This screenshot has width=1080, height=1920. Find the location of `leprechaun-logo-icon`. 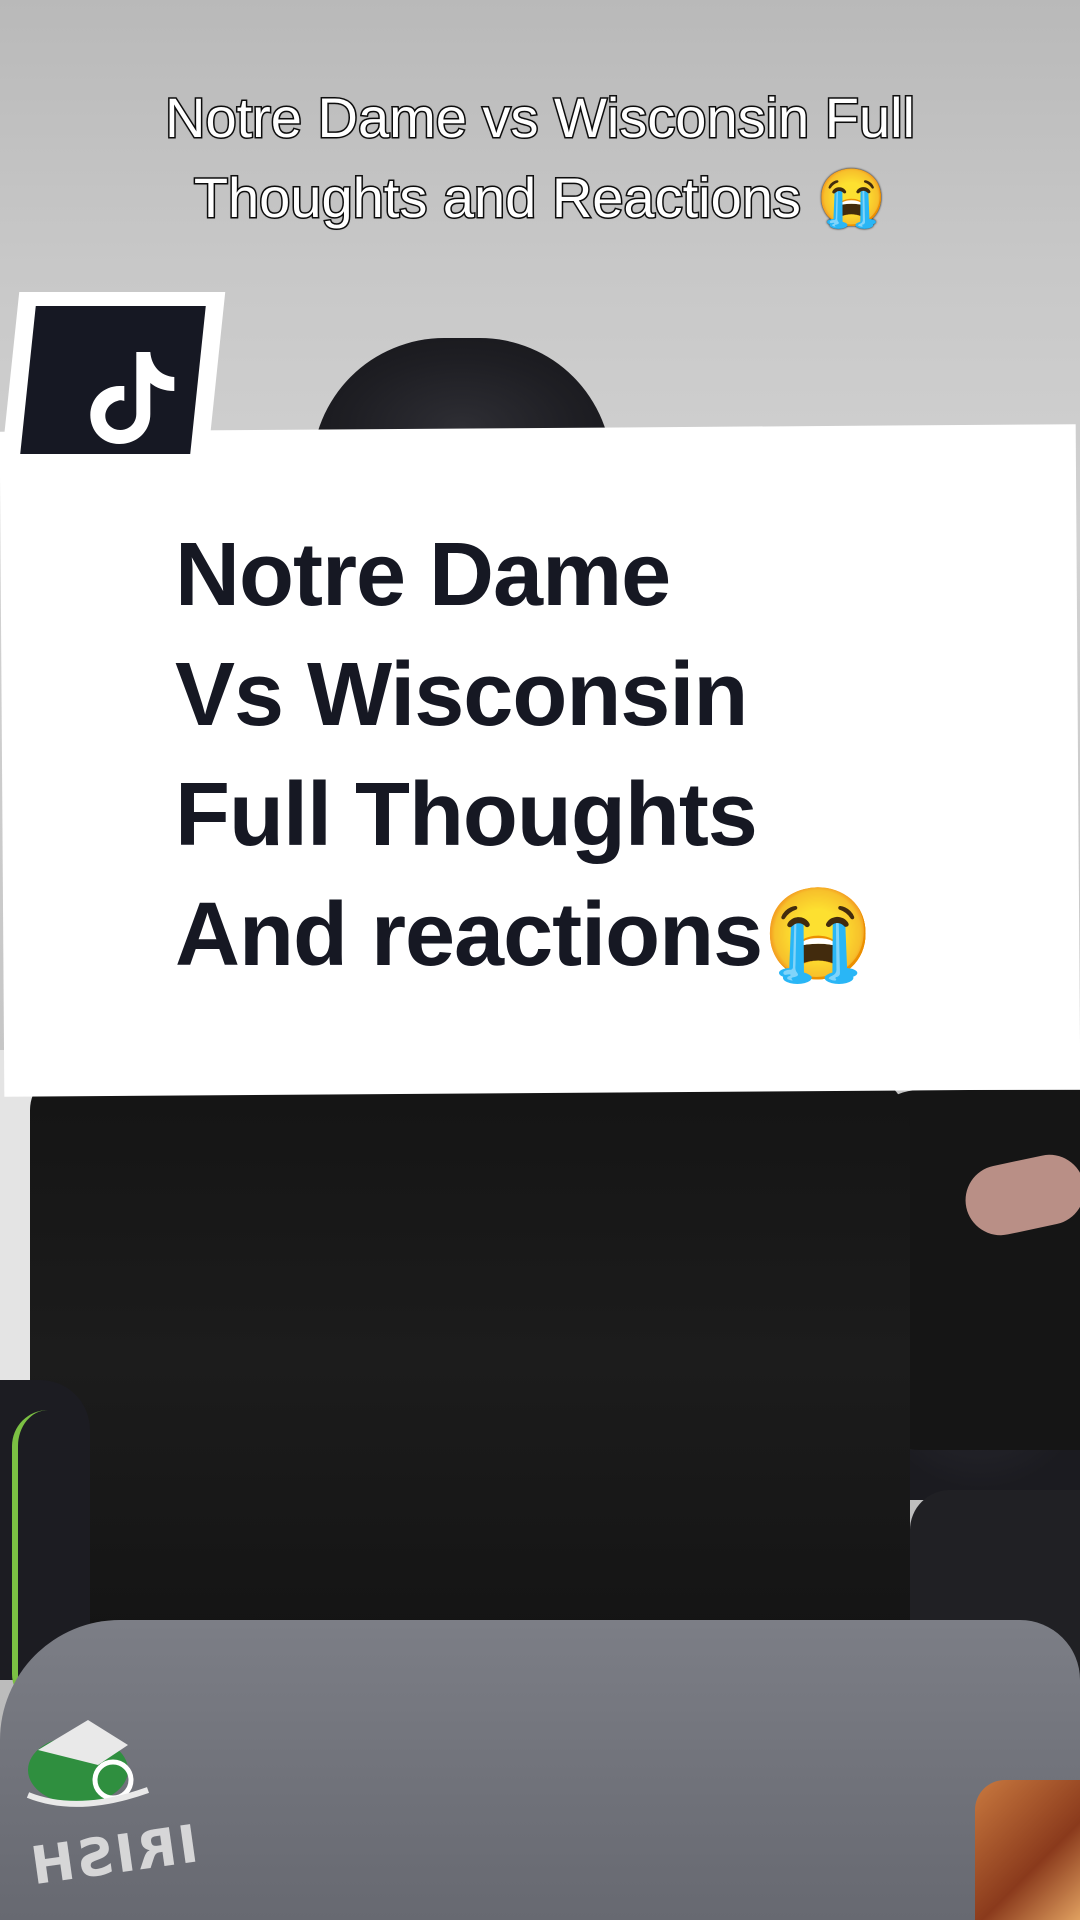

leprechaun-logo-icon is located at coordinates (88, 1763).